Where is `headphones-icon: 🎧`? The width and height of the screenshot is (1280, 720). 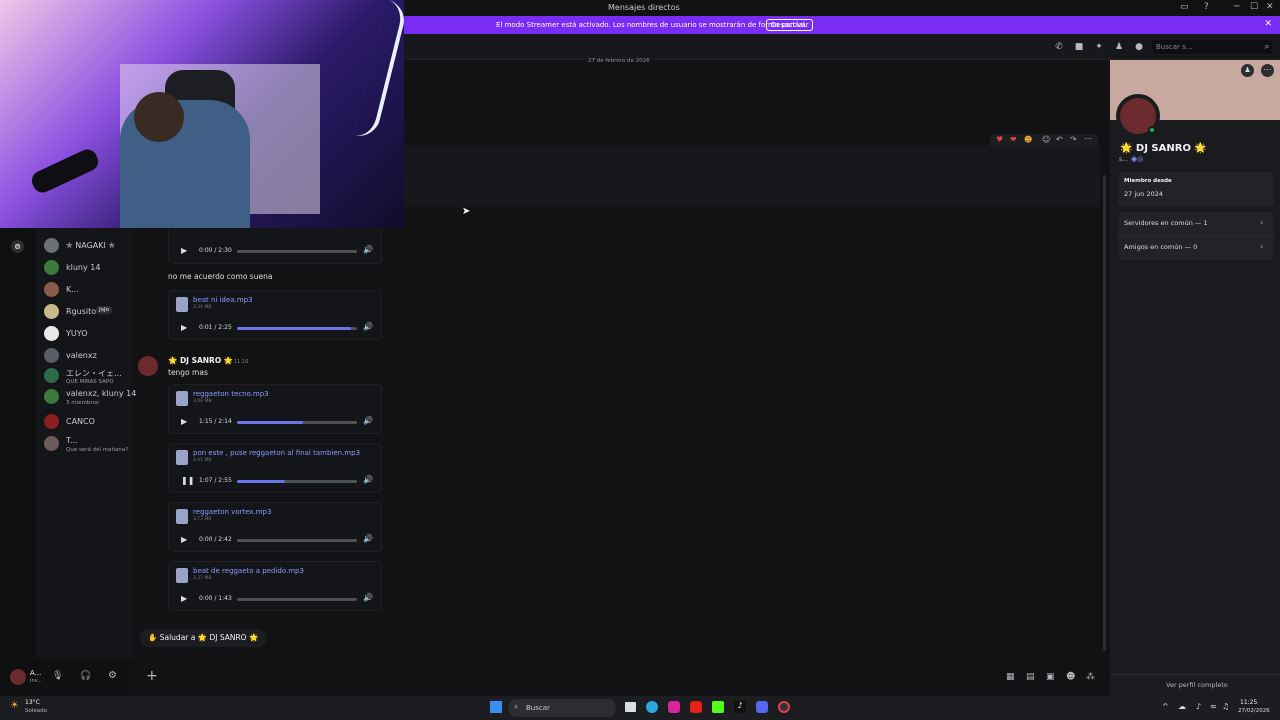
headphones-icon: 🎧 is located at coordinates (85, 676).